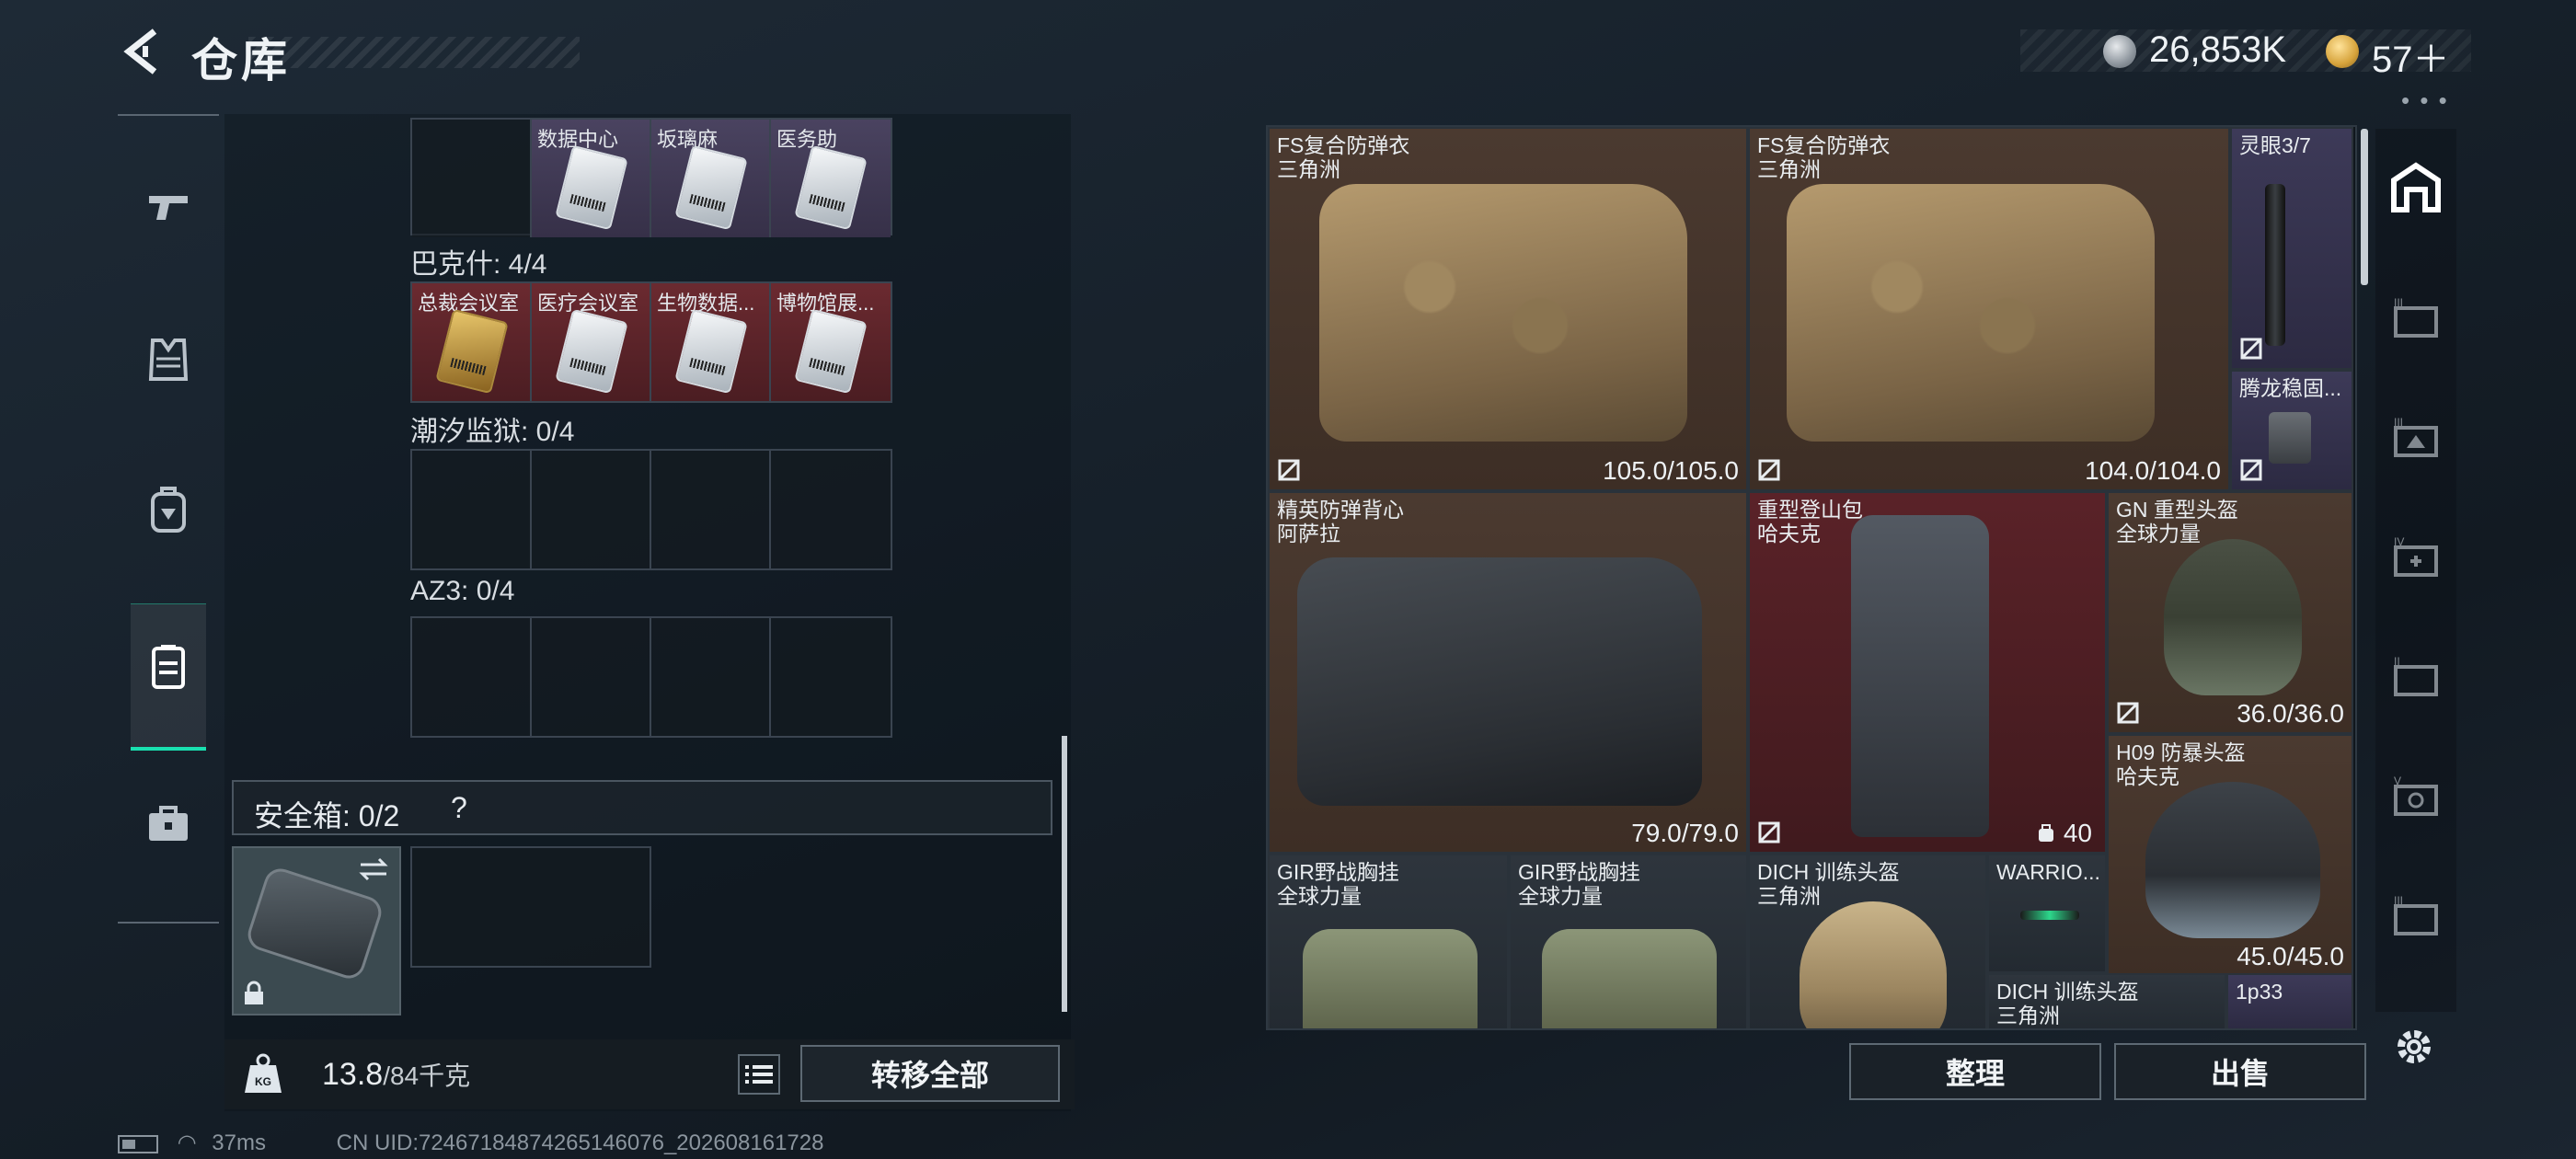  I want to click on settings-gear-icon, so click(2414, 1047).